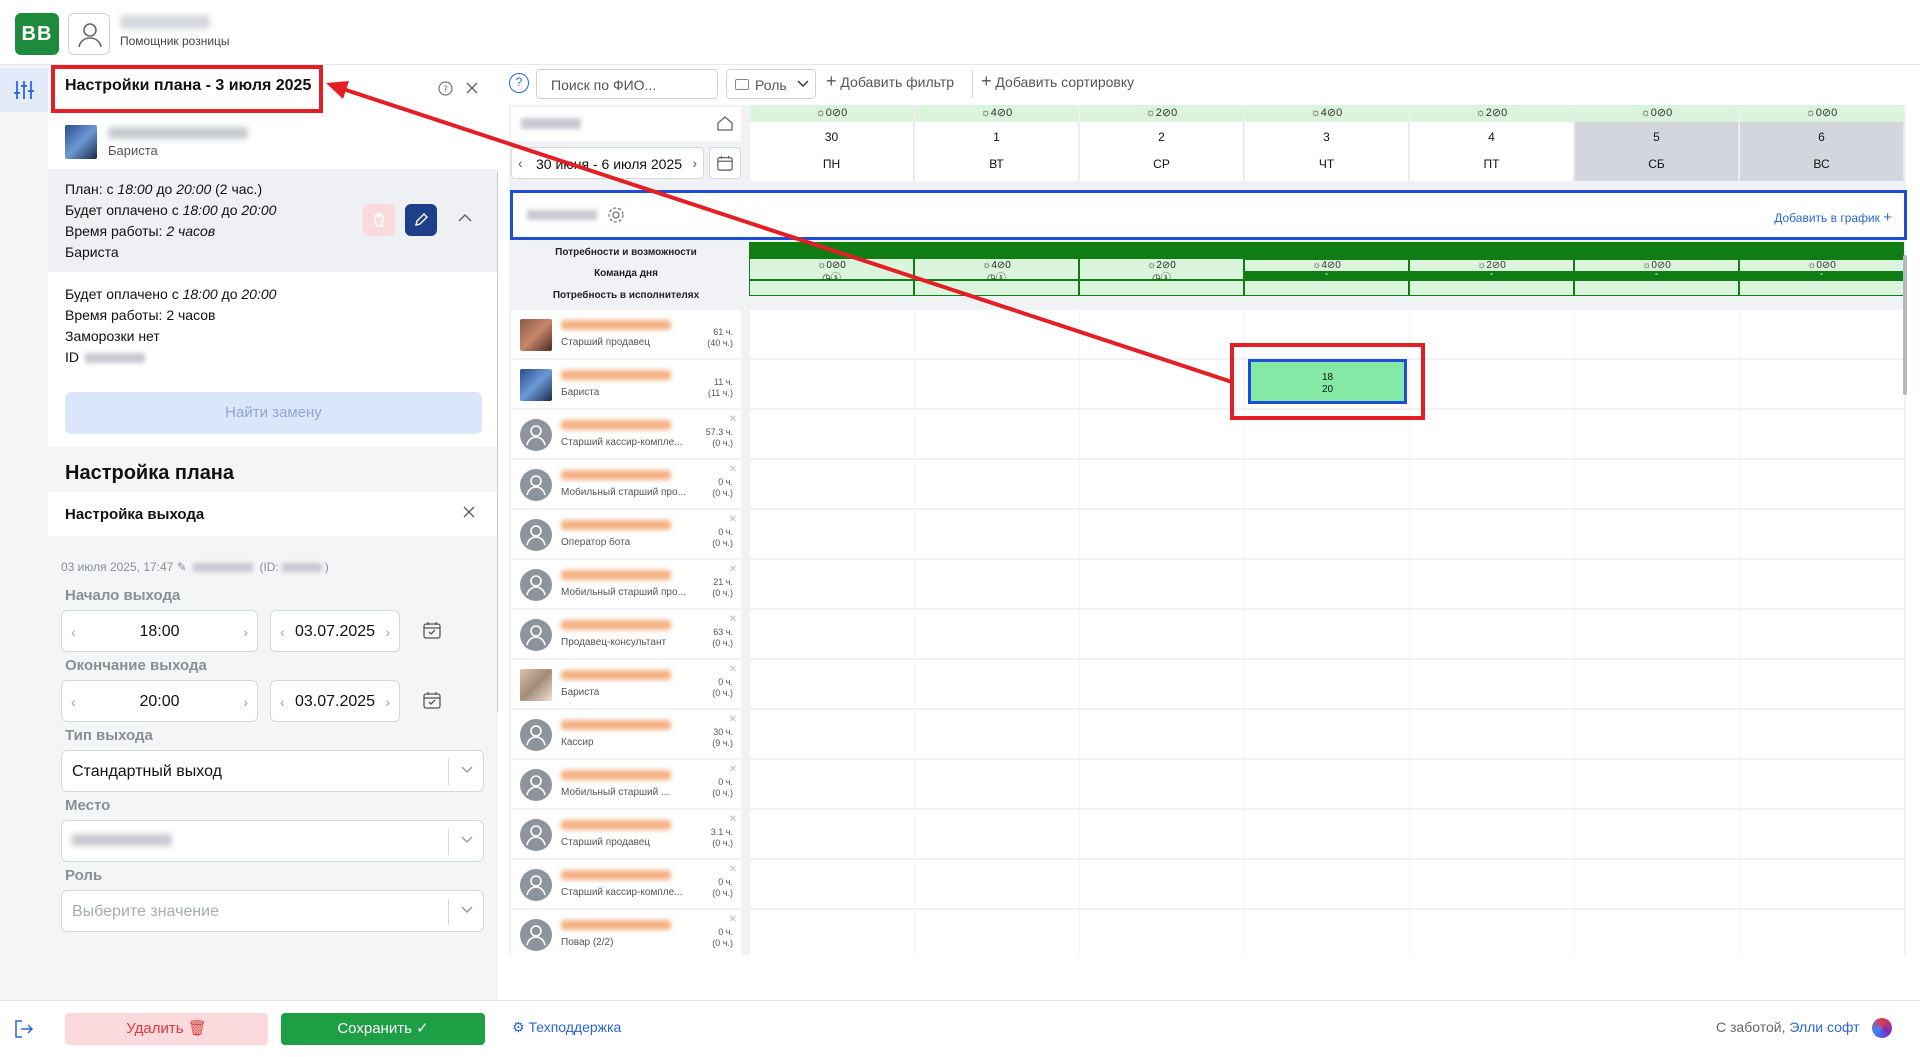  I want to click on delete-button: Удалить 🗑, so click(166, 1029).